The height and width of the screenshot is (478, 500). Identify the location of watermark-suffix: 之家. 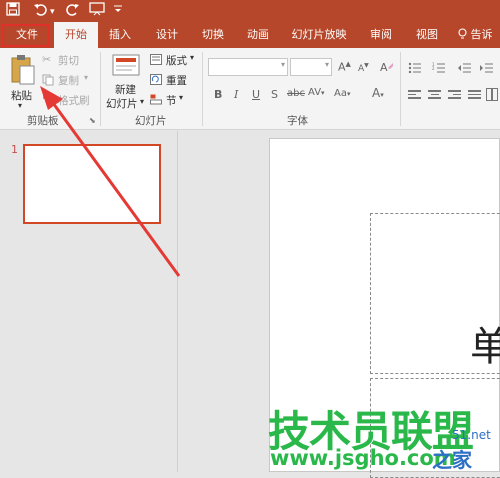
(452, 460).